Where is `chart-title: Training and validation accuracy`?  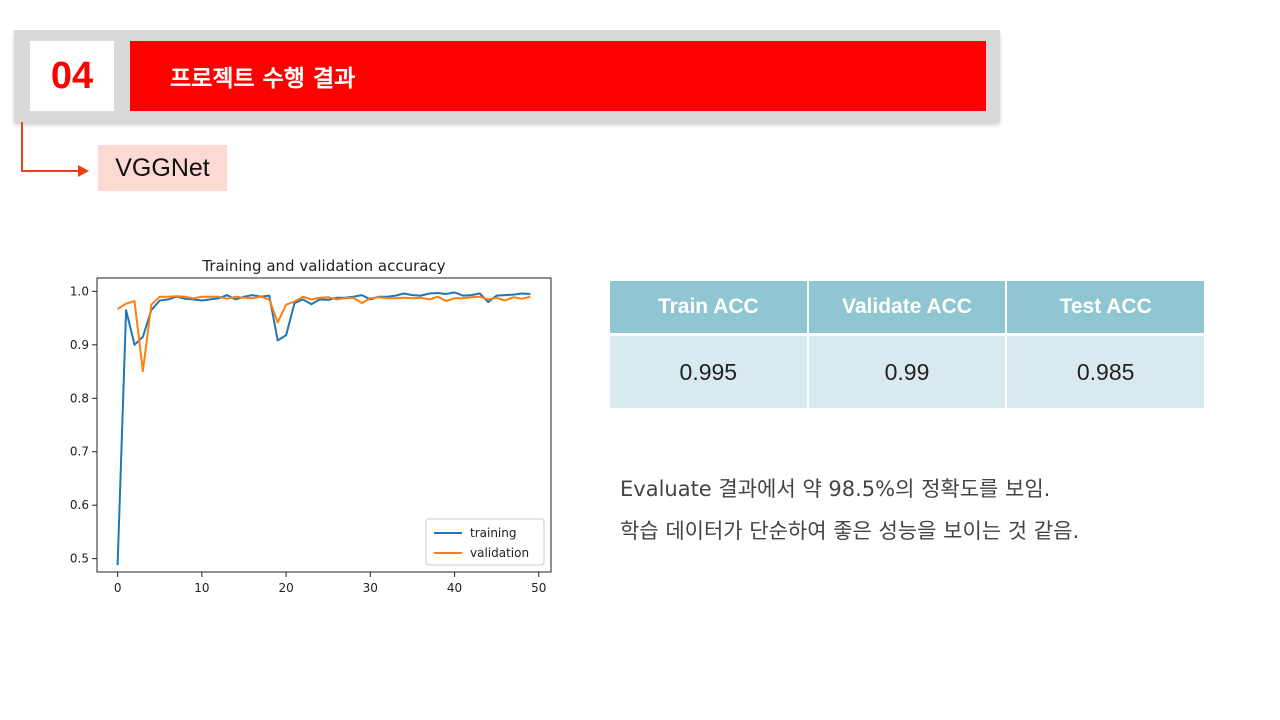 chart-title: Training and validation accuracy is located at coordinates (323, 266).